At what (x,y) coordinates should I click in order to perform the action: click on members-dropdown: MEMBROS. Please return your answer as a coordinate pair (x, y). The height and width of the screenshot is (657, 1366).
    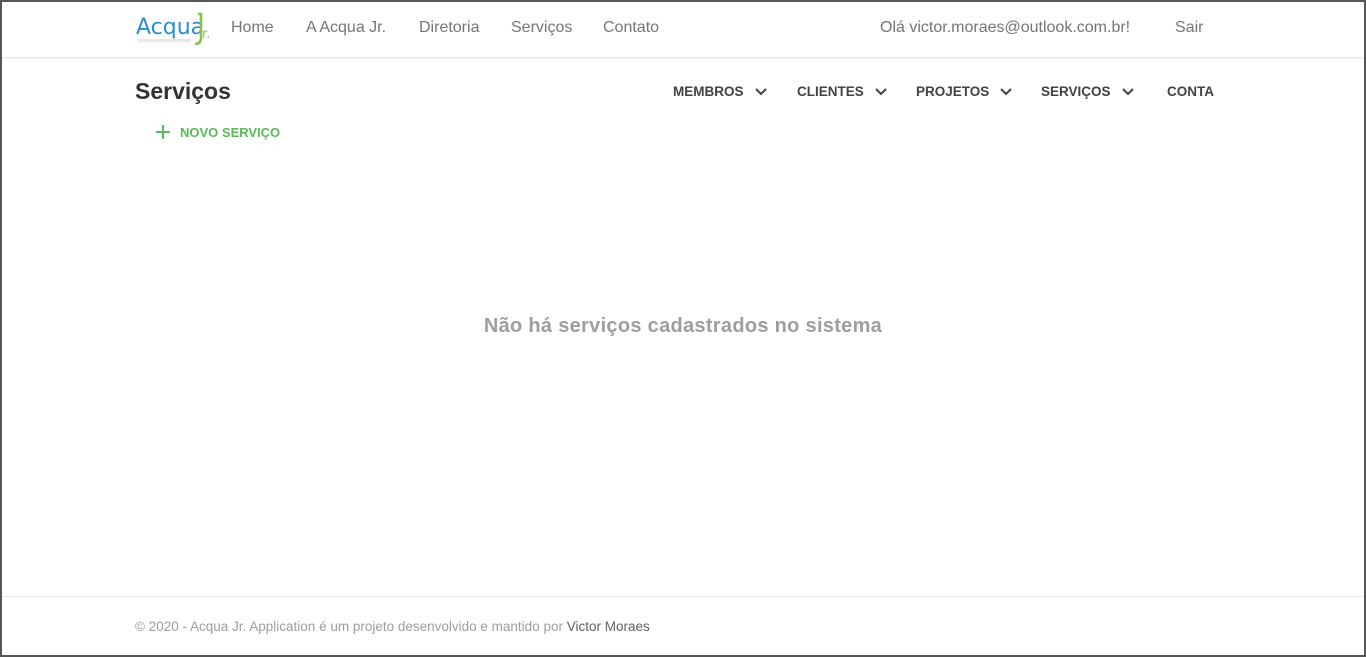
    Looking at the image, I should click on (720, 91).